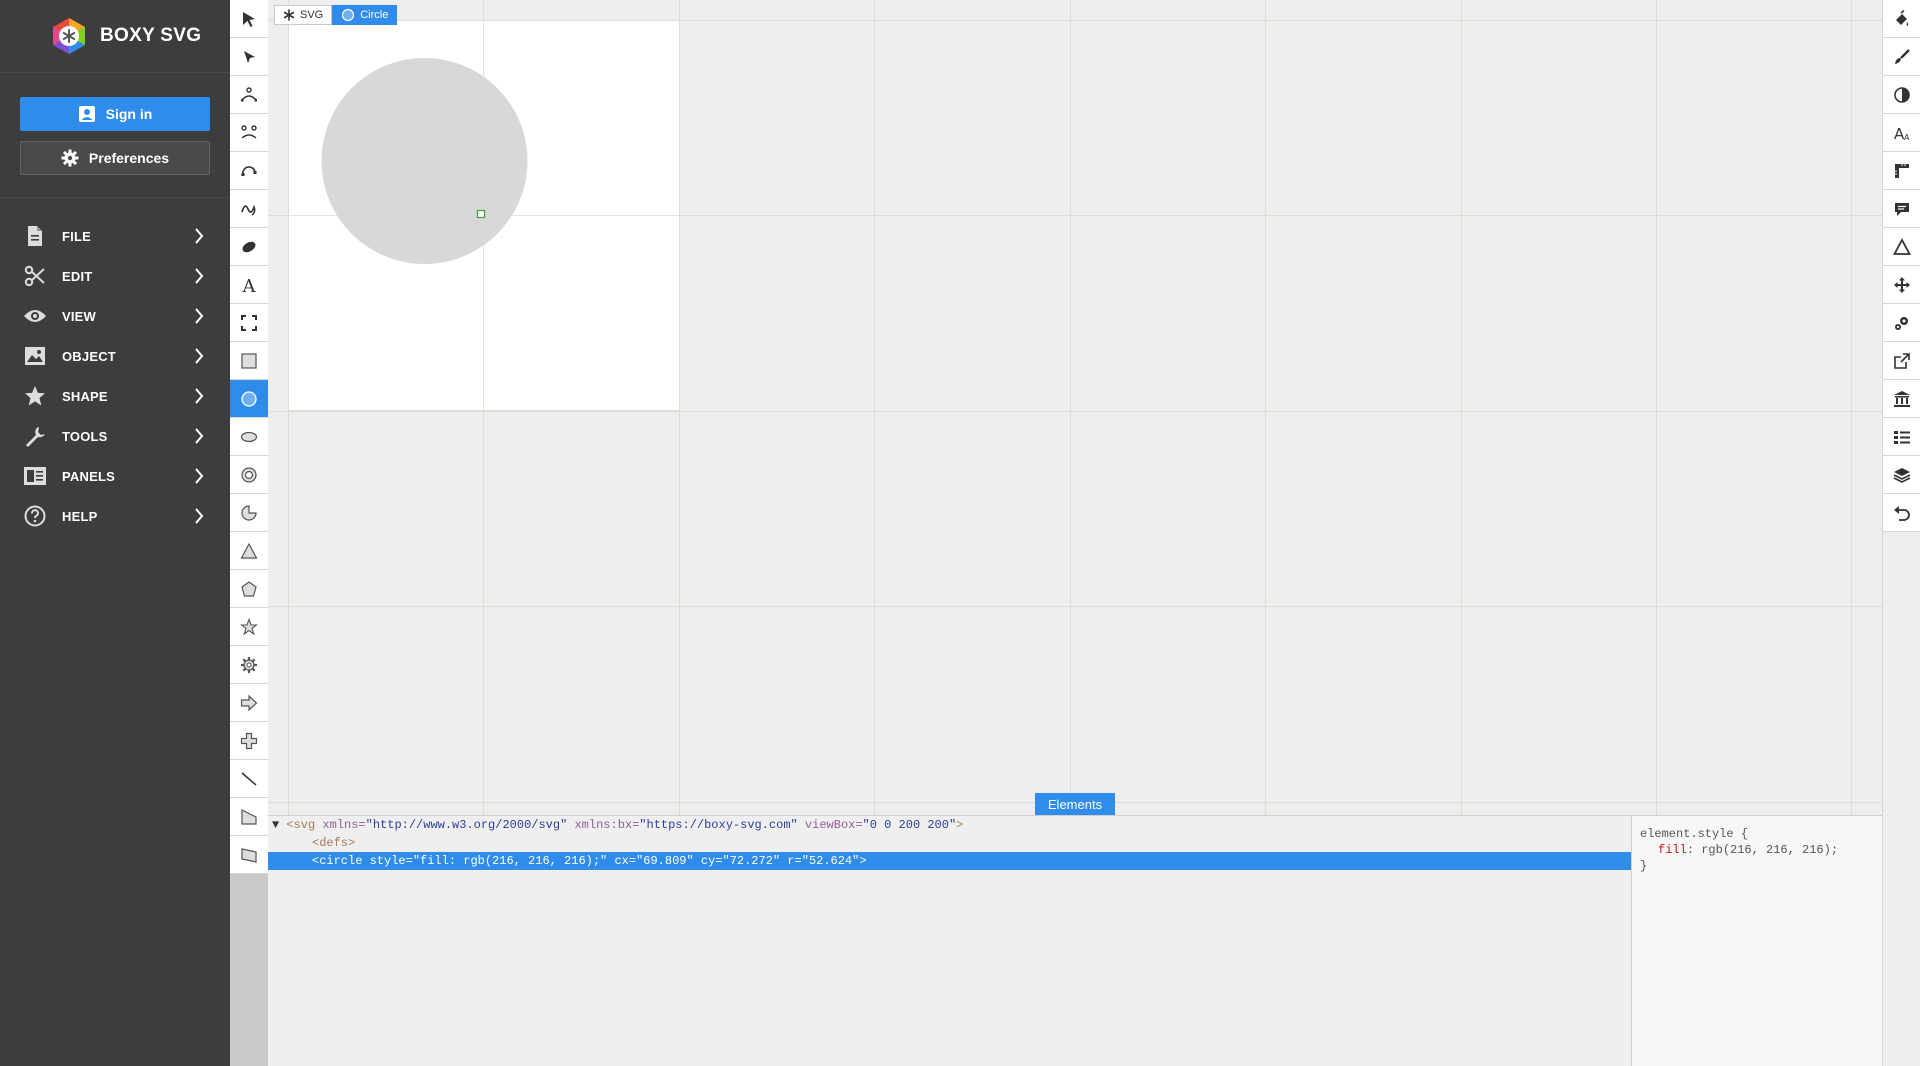  What do you see at coordinates (249, 779) in the screenshot?
I see `line-tool-icon` at bounding box center [249, 779].